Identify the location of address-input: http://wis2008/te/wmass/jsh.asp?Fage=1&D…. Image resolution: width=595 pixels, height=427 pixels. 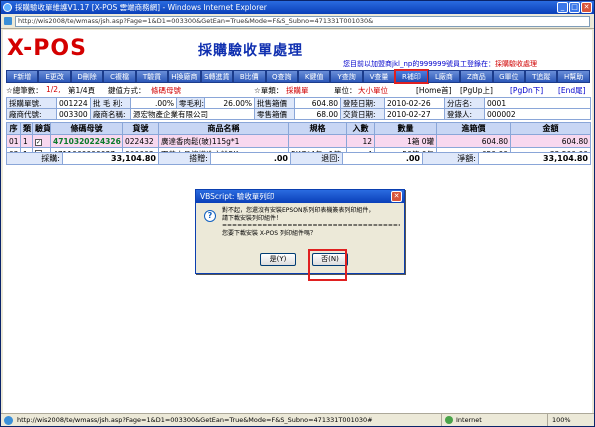
(302, 21).